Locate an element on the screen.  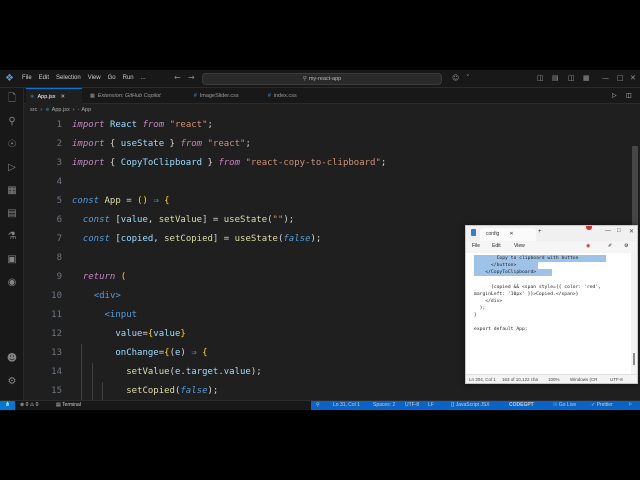
notepad-menu-edit: Edit is located at coordinates (496, 246).